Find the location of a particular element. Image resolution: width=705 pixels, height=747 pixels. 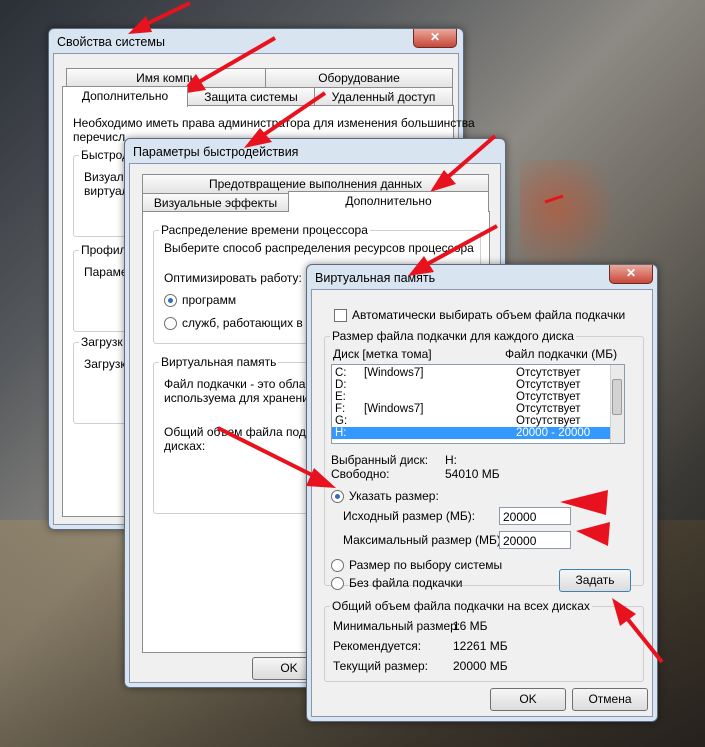

vm-ok-button: OK is located at coordinates (528, 699).